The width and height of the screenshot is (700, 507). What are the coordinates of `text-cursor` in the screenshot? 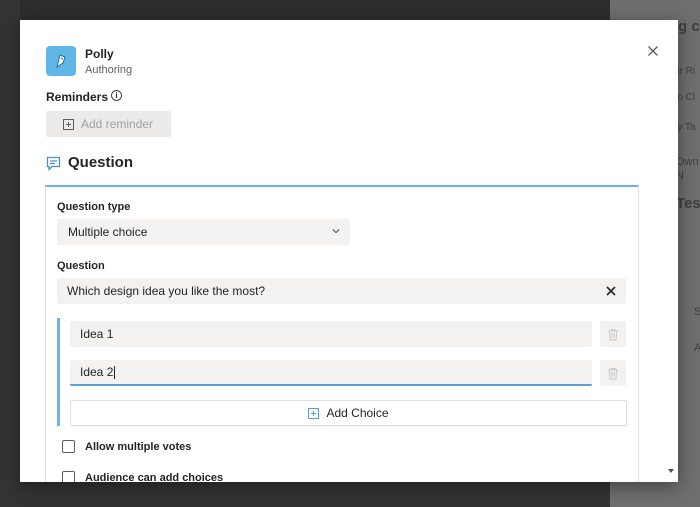 It's located at (115, 372).